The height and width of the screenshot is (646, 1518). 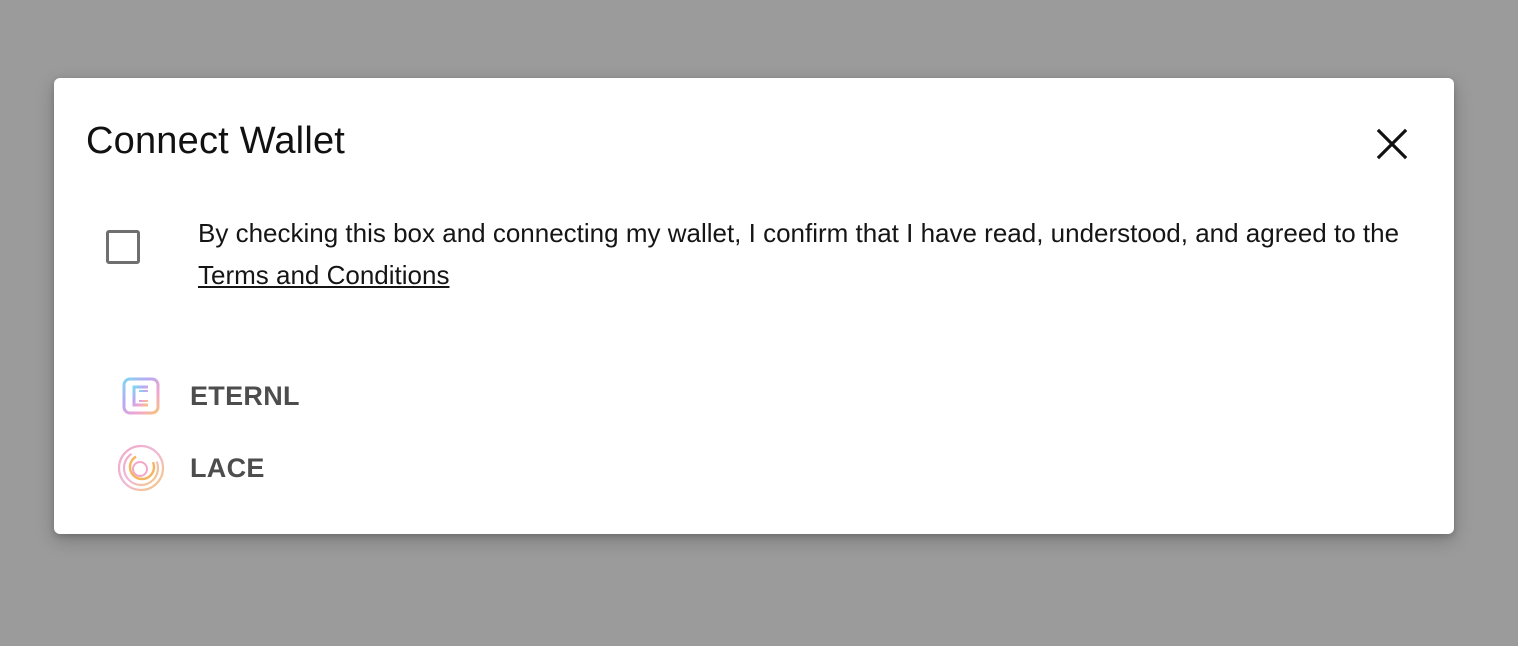 I want to click on wallet-option-eternl: ETERNL, so click(x=316, y=396).